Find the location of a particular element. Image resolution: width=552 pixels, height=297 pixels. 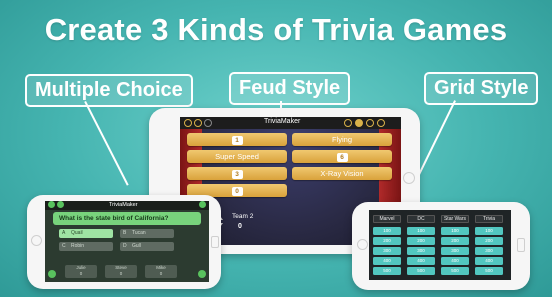

left-phone-home-button is located at coordinates (36, 240).